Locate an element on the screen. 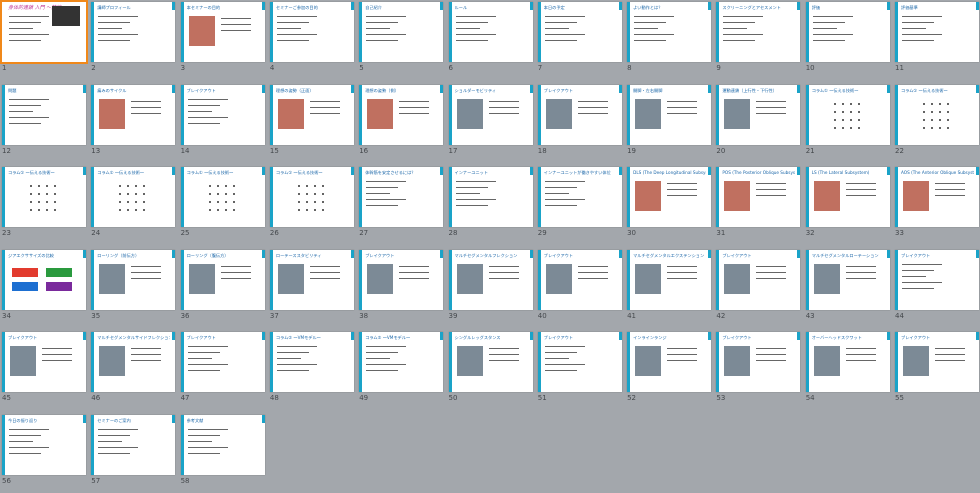 The height and width of the screenshot is (493, 980). slide-thumbnail-49: コラム② ～VMモデル～ 49 is located at coordinates (401, 370).